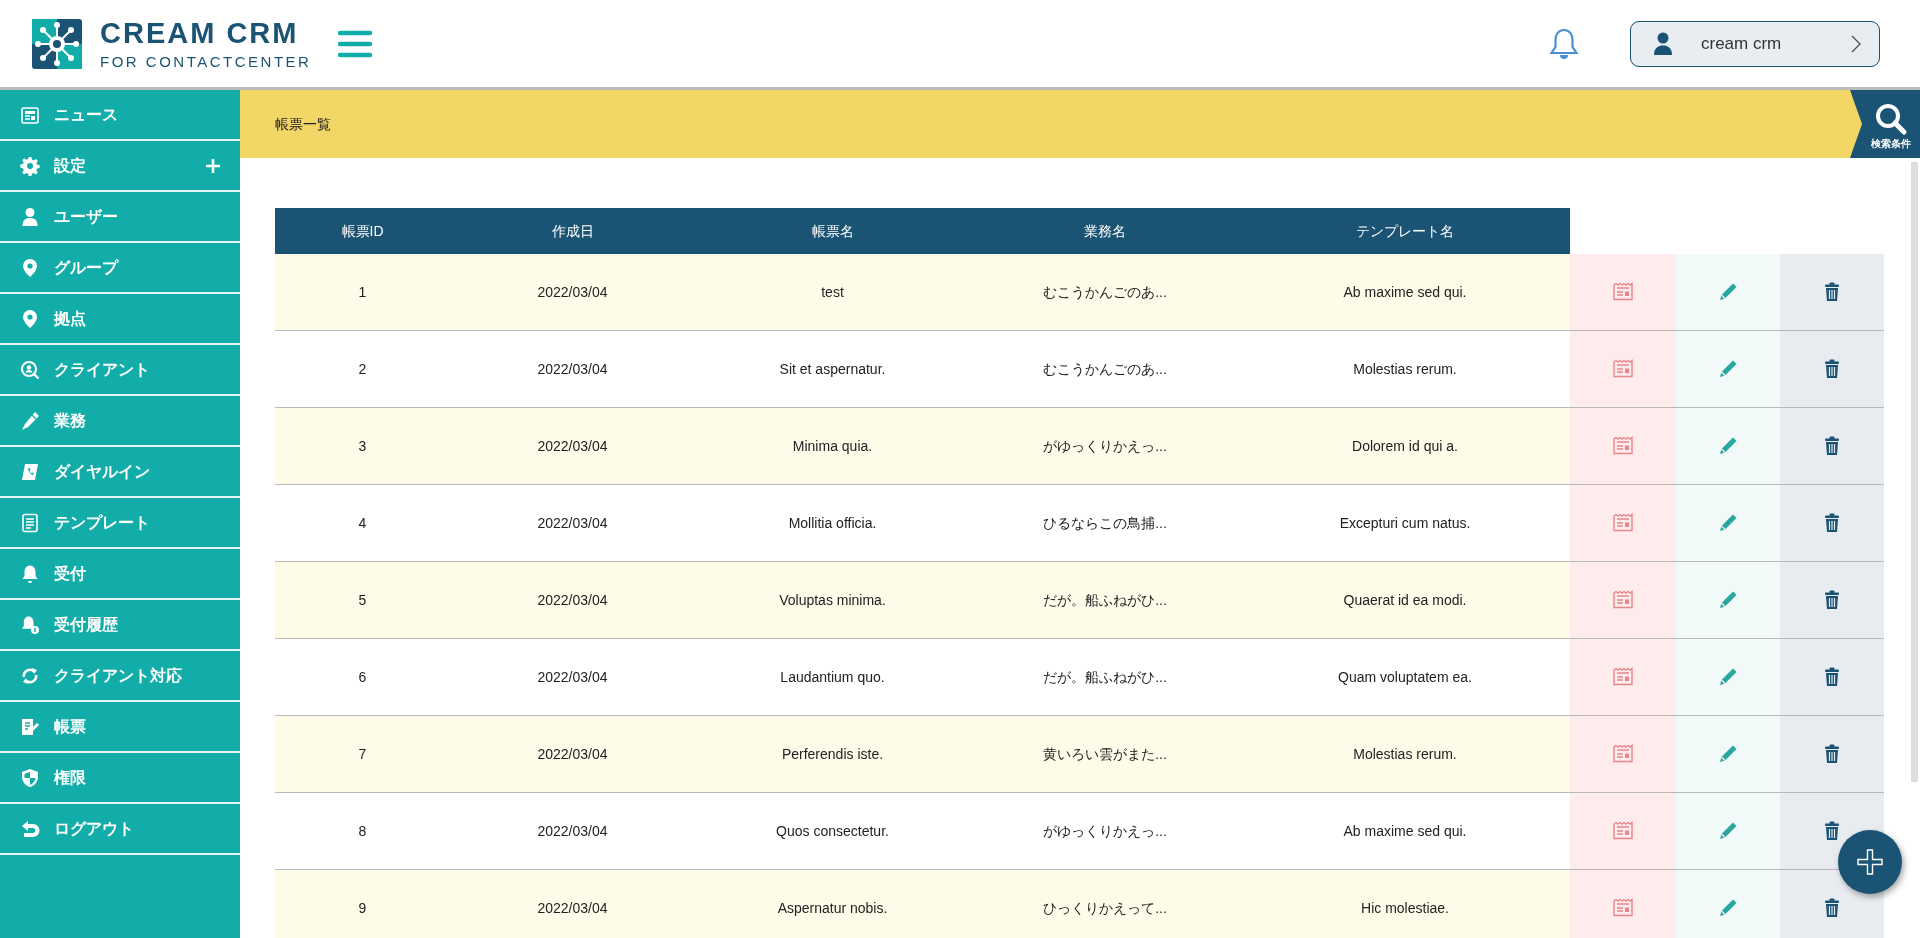 This screenshot has height=938, width=1920. I want to click on scrollbar, so click(1914, 472).